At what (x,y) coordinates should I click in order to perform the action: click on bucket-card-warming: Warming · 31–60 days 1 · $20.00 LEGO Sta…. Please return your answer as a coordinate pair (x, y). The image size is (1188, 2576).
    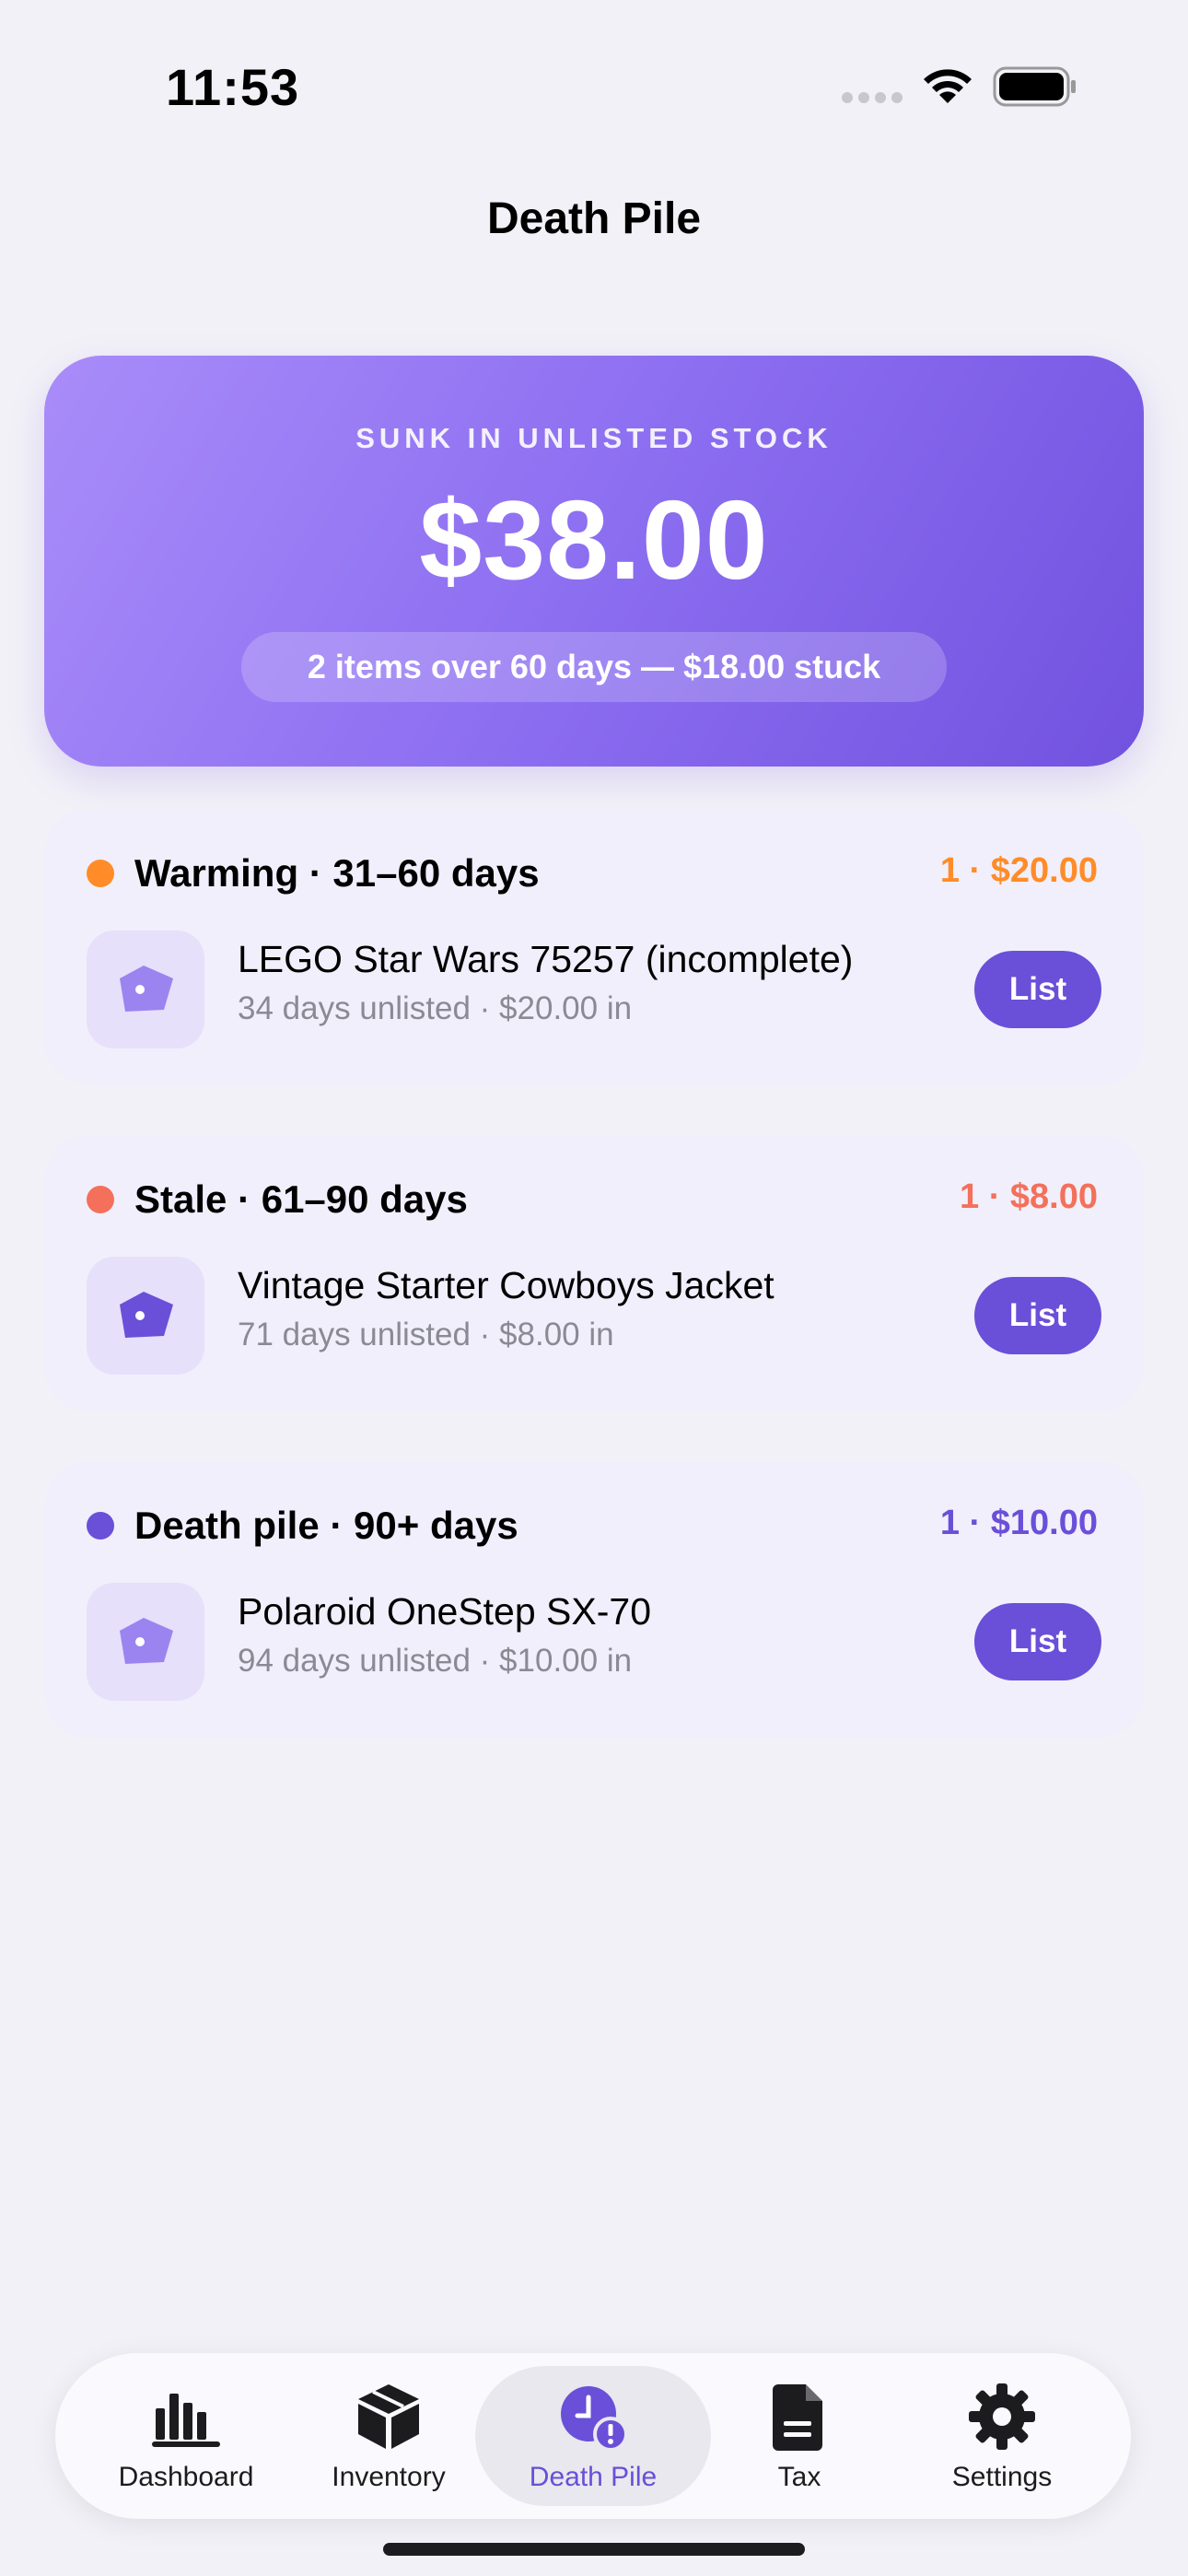
    Looking at the image, I should click on (594, 947).